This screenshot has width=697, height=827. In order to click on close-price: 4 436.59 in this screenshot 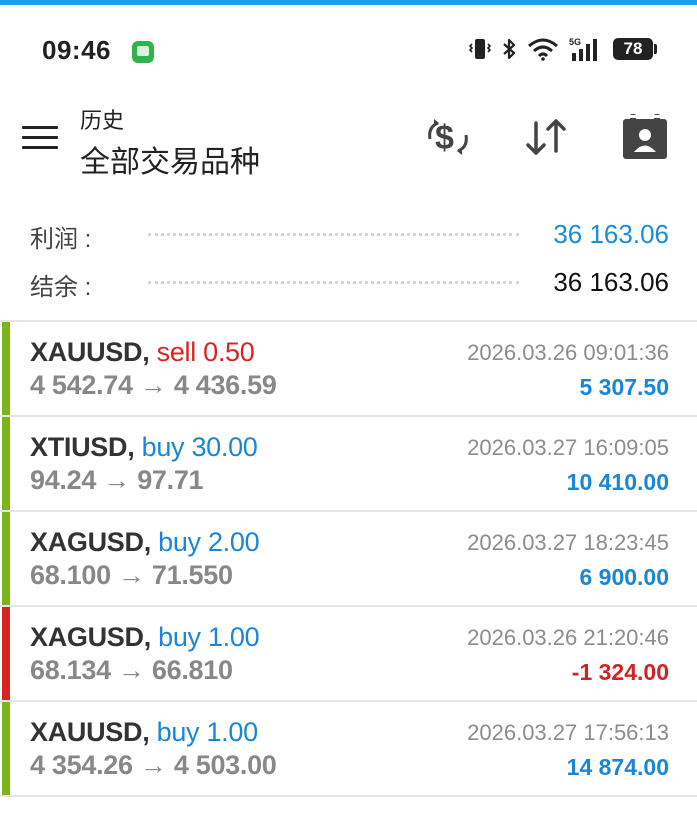, I will do `click(225, 385)`.